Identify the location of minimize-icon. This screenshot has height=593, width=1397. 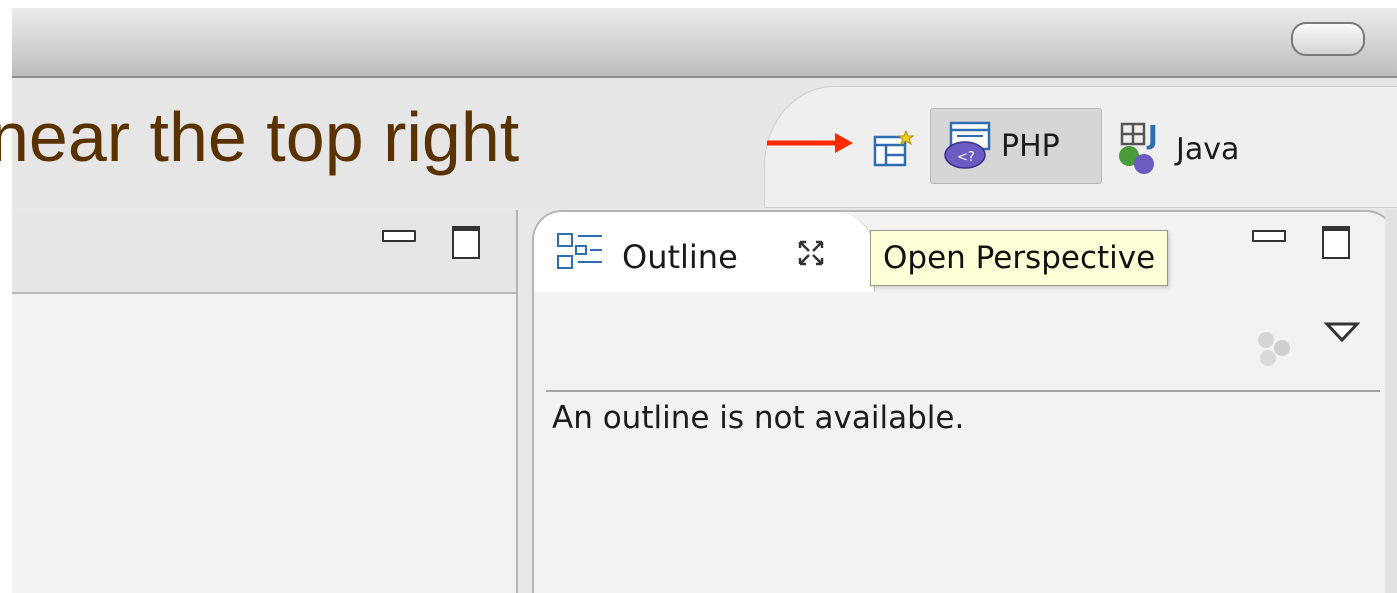
(399, 236).